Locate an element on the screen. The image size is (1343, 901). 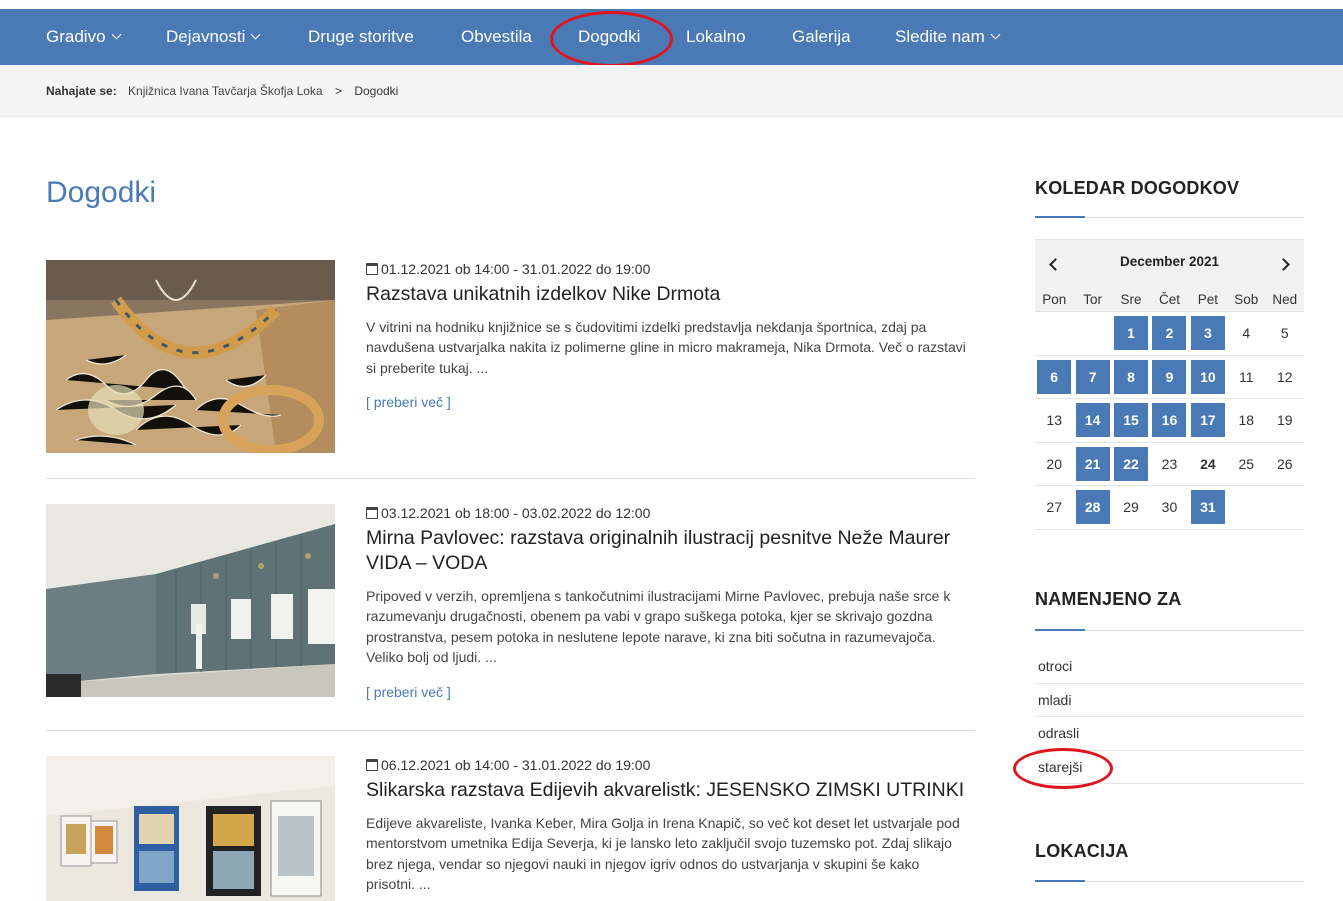
calendar-day: 30 is located at coordinates (1169, 507).